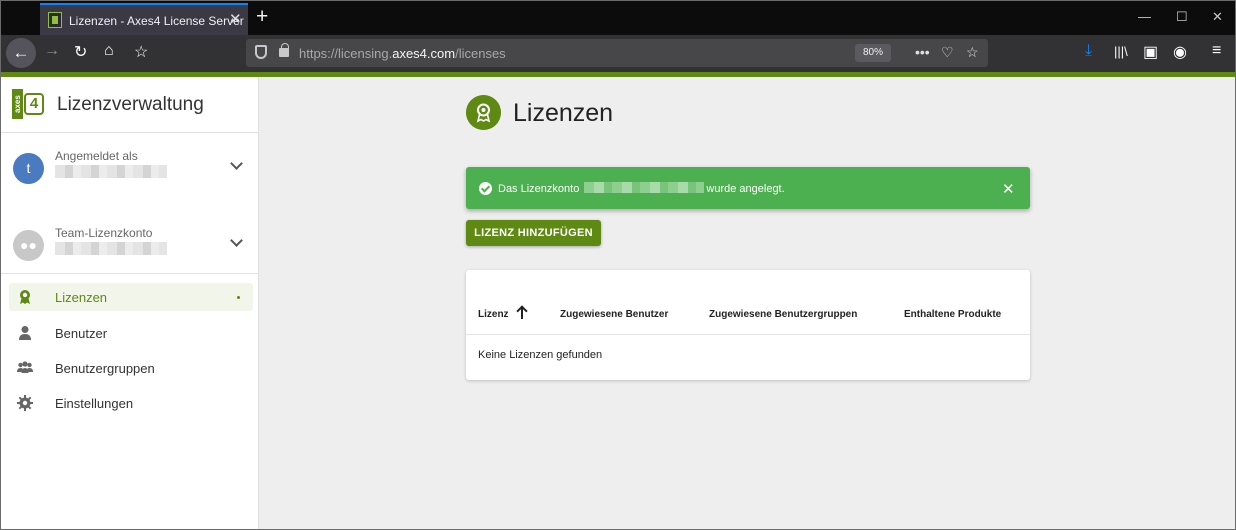 The width and height of the screenshot is (1236, 530). Describe the element at coordinates (25, 403) in the screenshot. I see `gear-icon` at that location.